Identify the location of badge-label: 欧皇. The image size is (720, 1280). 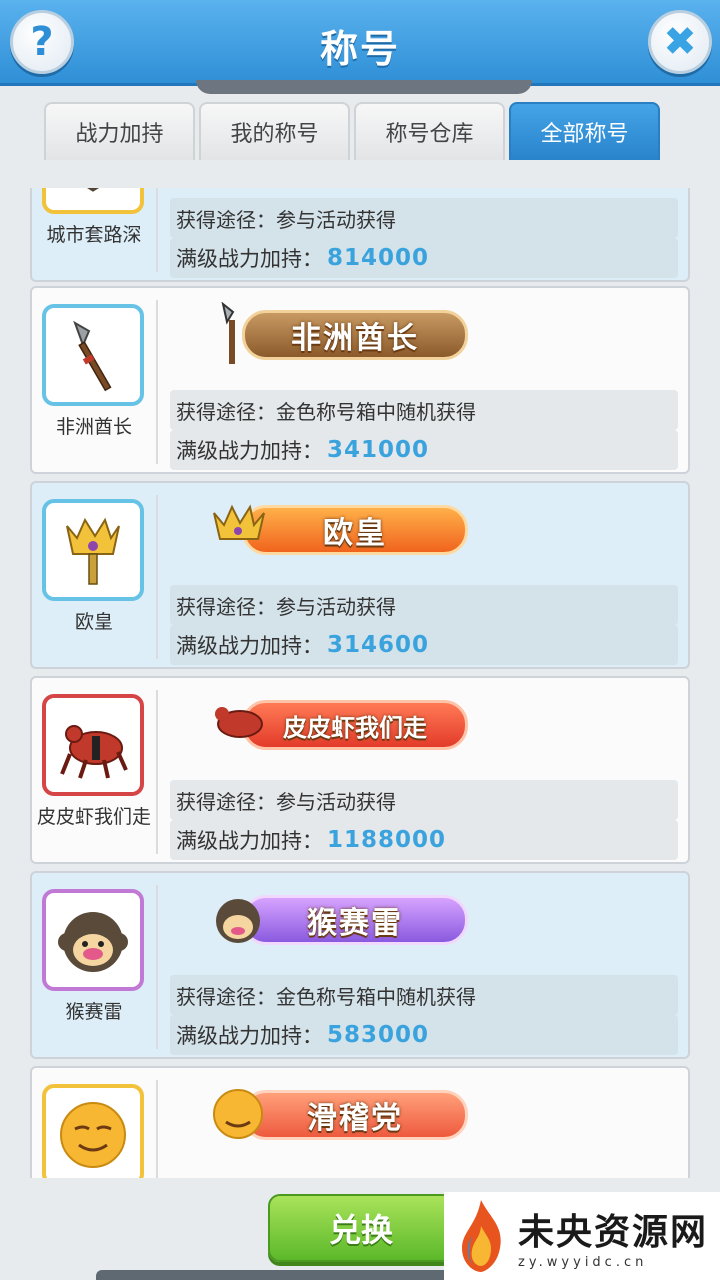
(355, 530).